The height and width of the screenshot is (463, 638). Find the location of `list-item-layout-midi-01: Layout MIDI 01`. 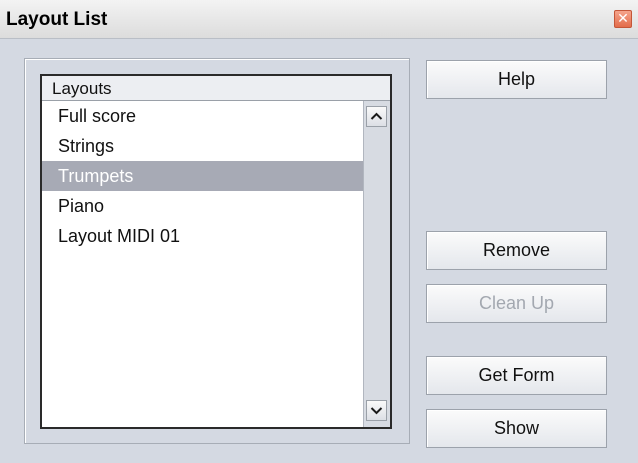

list-item-layout-midi-01: Layout MIDI 01 is located at coordinates (203, 236).